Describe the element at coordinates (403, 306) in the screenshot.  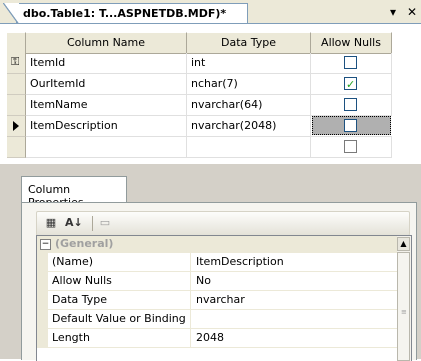
I see `scroll-thumb: ≡` at that location.